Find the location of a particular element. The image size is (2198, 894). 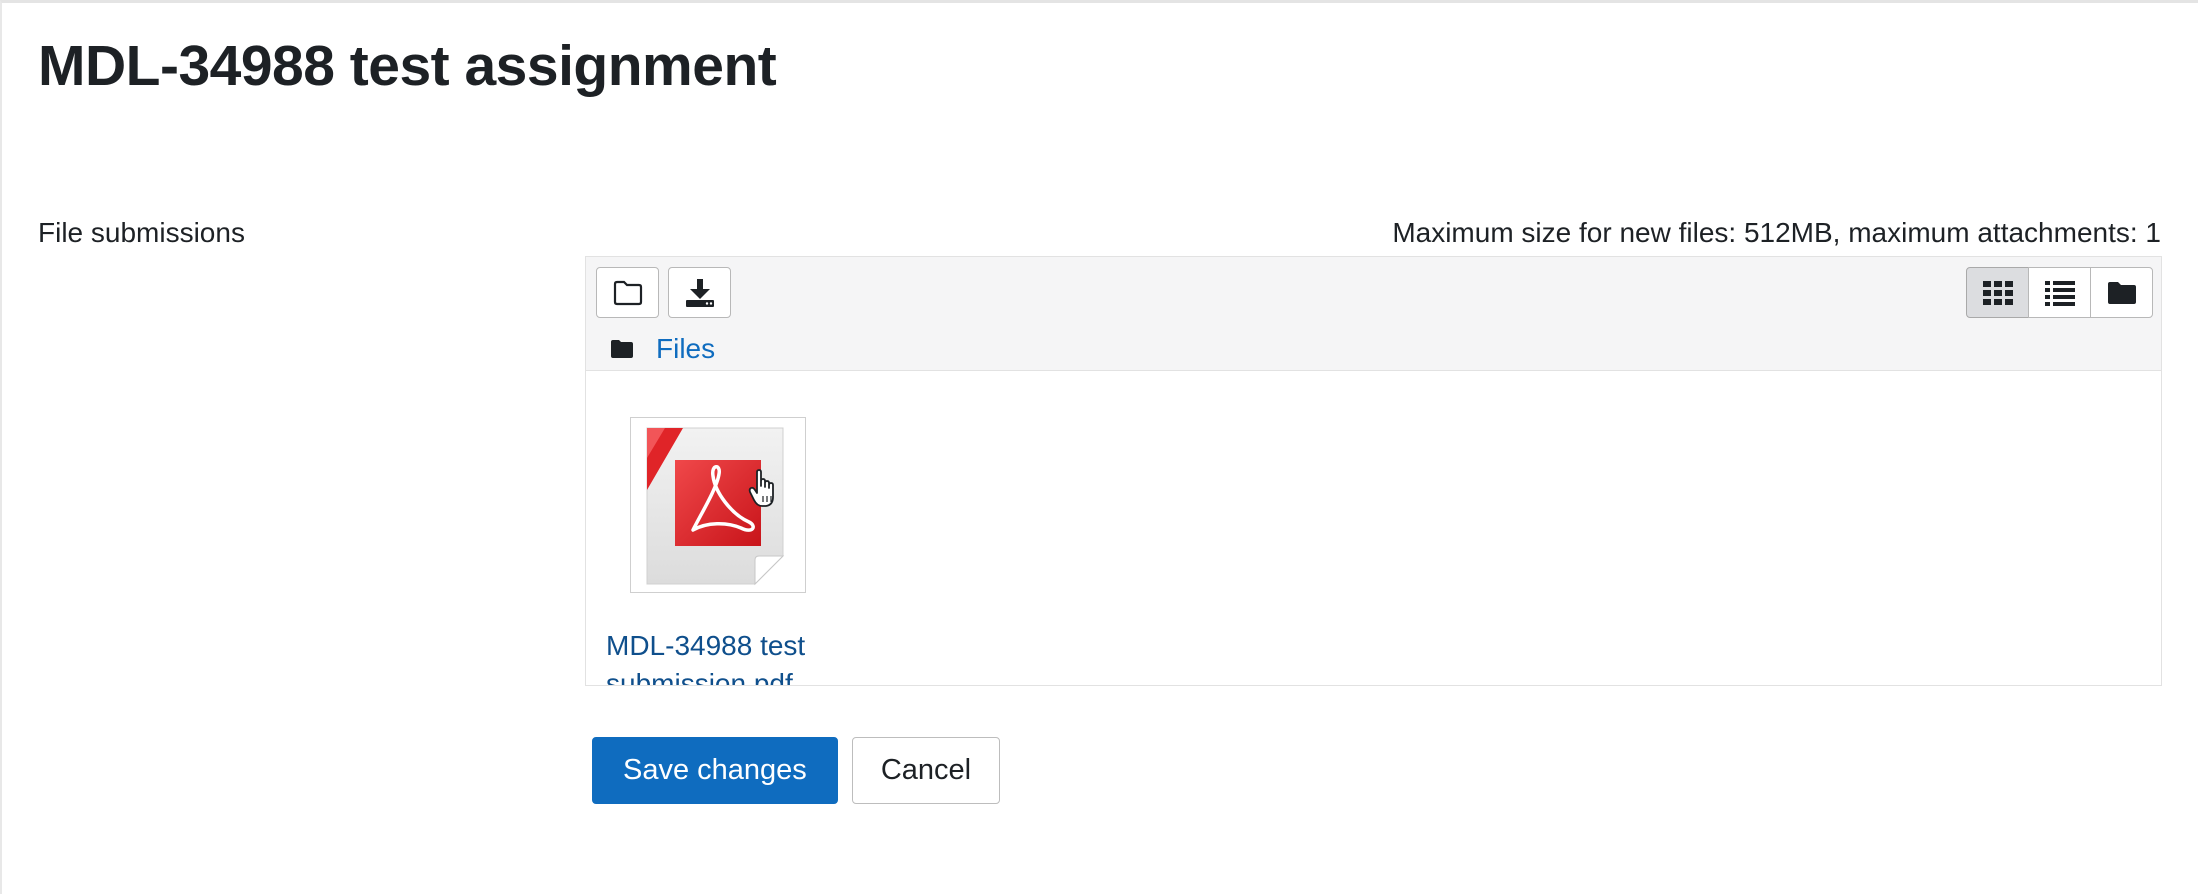

breadcrumb: Files is located at coordinates (662, 349).